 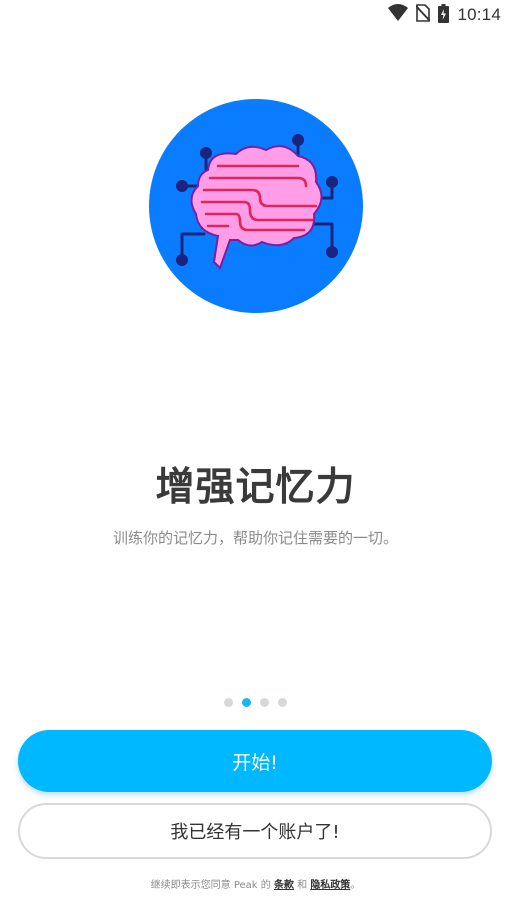 What do you see at coordinates (212, 885) in the screenshot?
I see `legal-prefix: 继续即表示您同意 Peak 的` at bounding box center [212, 885].